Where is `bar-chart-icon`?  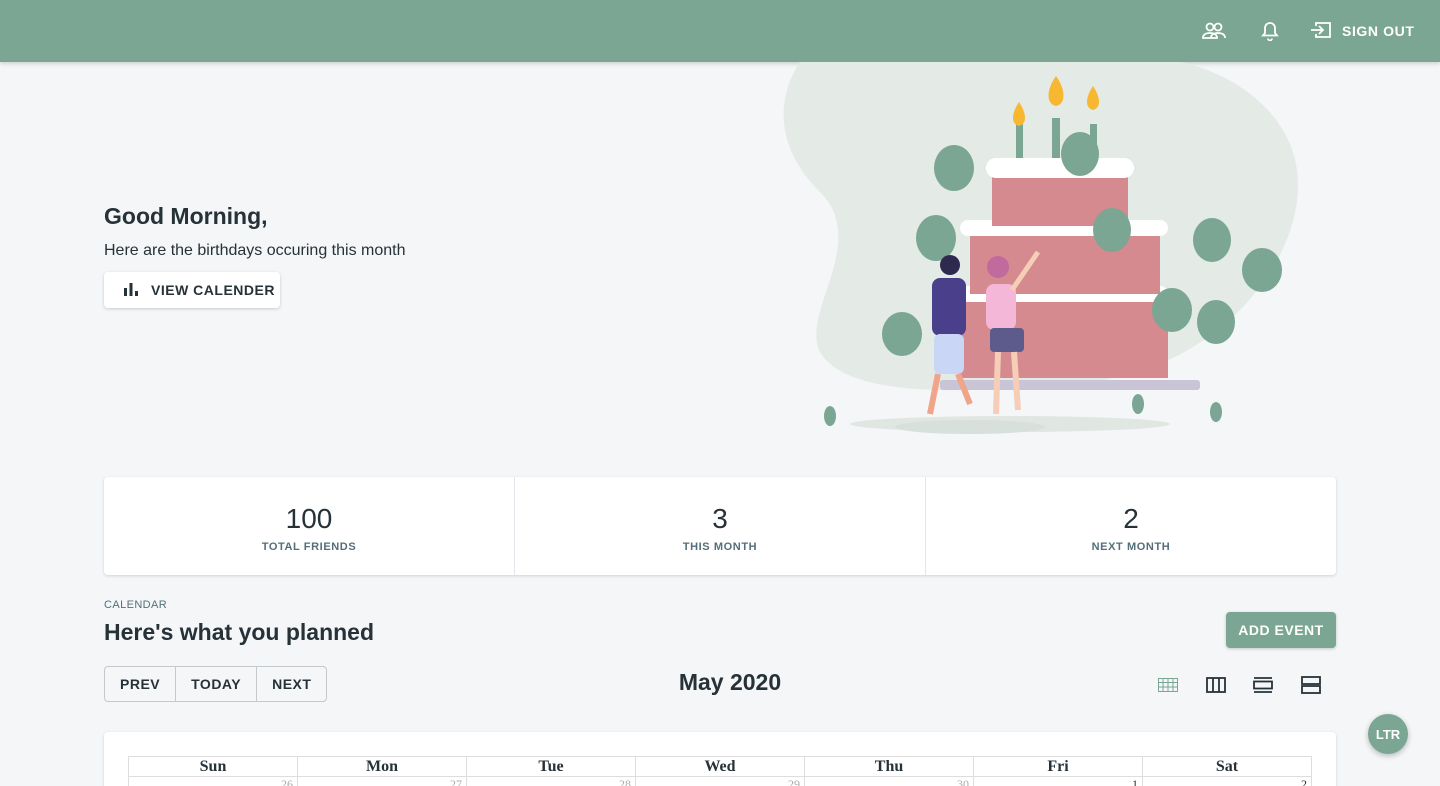 bar-chart-icon is located at coordinates (131, 290).